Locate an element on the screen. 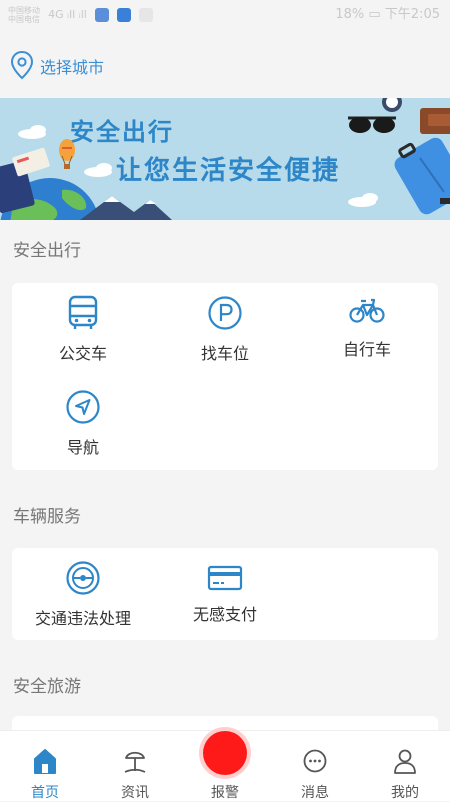 This screenshot has height=802, width=450. message-icon is located at coordinates (315, 761).